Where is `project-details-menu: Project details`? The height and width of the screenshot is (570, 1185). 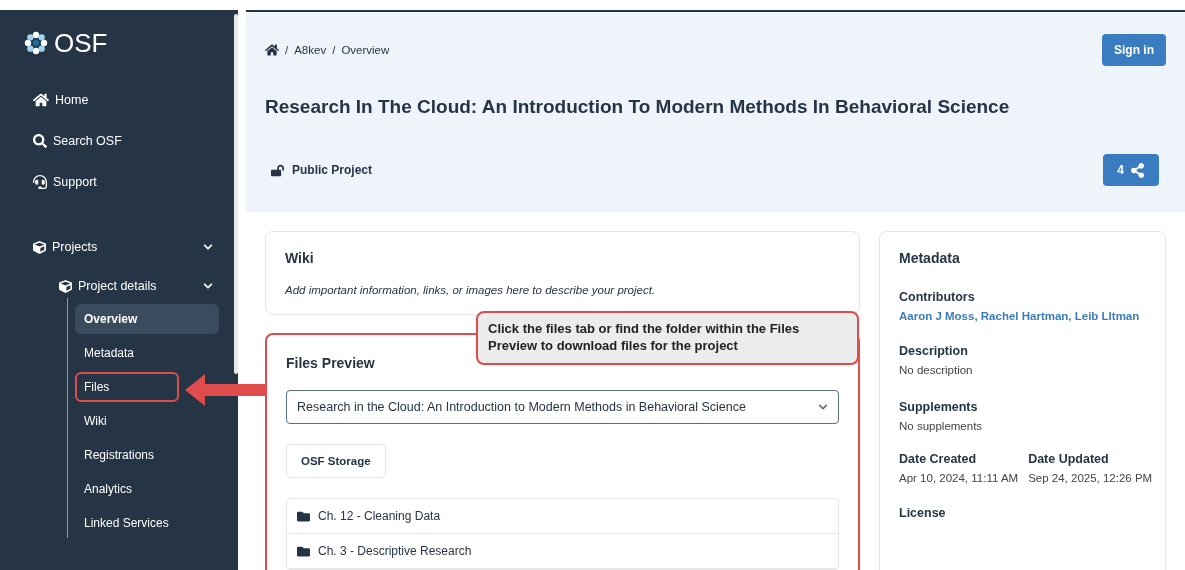 project-details-menu: Project details is located at coordinates (136, 286).